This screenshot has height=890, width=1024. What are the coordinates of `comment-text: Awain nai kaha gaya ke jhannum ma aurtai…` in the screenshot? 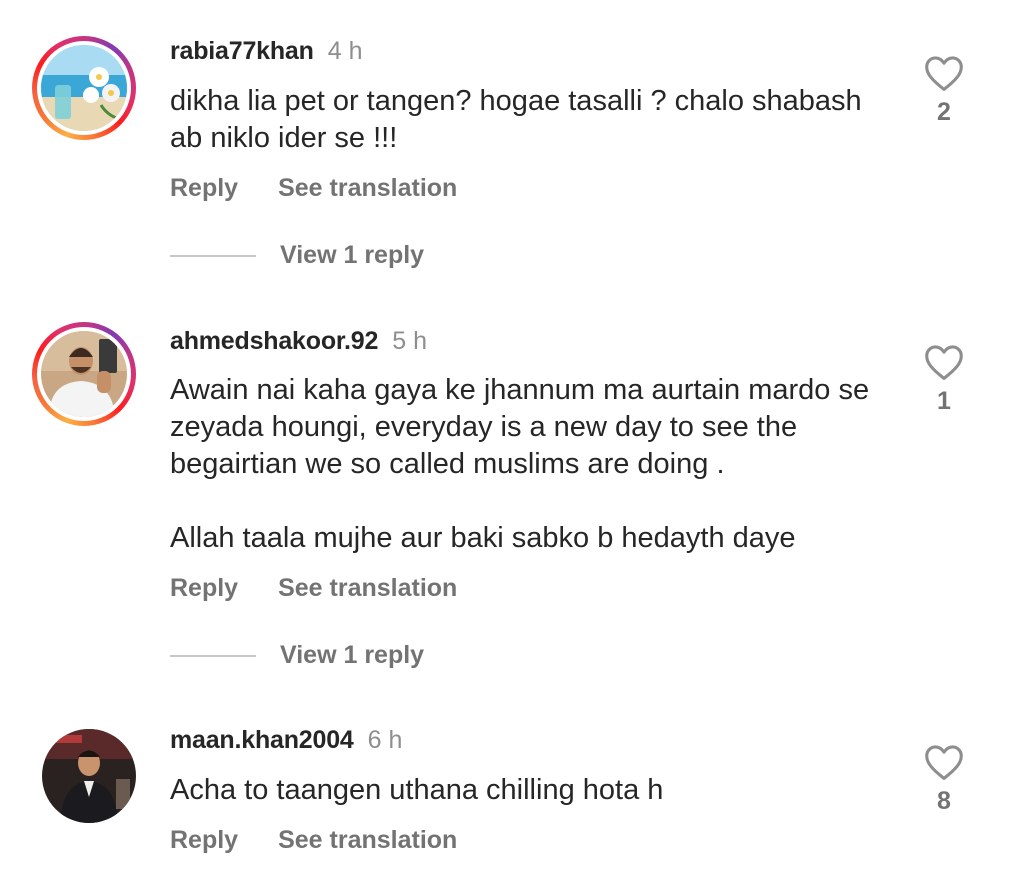 It's located at (530, 464).